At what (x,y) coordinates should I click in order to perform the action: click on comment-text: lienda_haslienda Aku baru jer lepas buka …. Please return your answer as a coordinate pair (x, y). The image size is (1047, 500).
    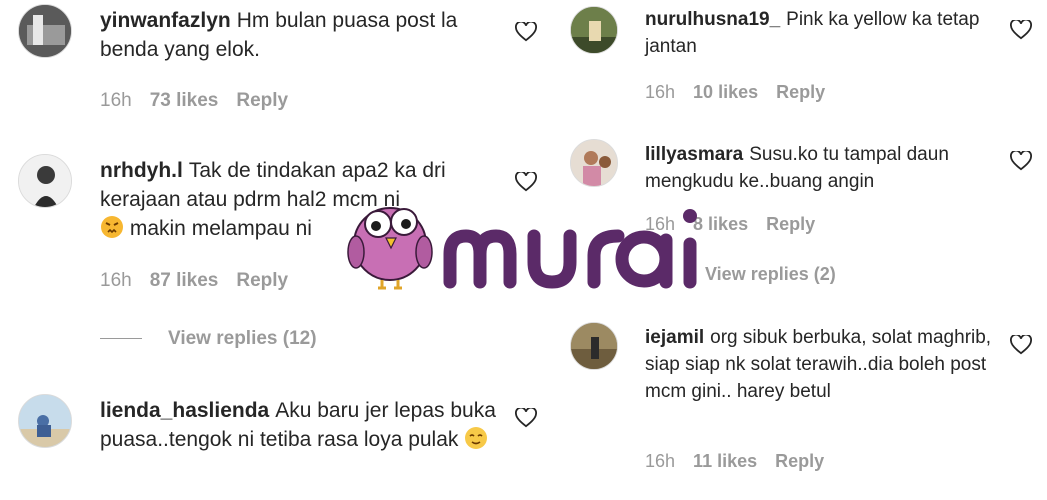
    Looking at the image, I should click on (300, 427).